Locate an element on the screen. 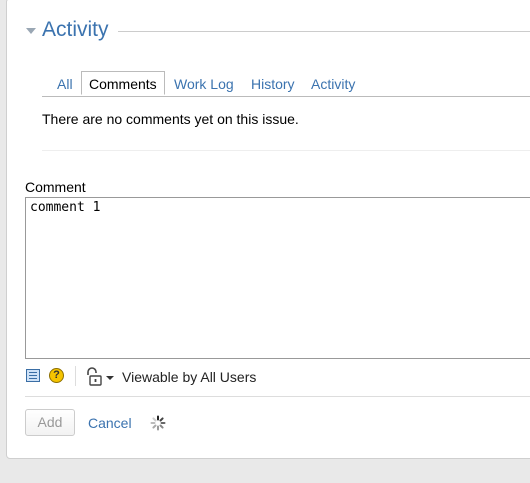  activity-section-header: Activity is located at coordinates (278, 32).